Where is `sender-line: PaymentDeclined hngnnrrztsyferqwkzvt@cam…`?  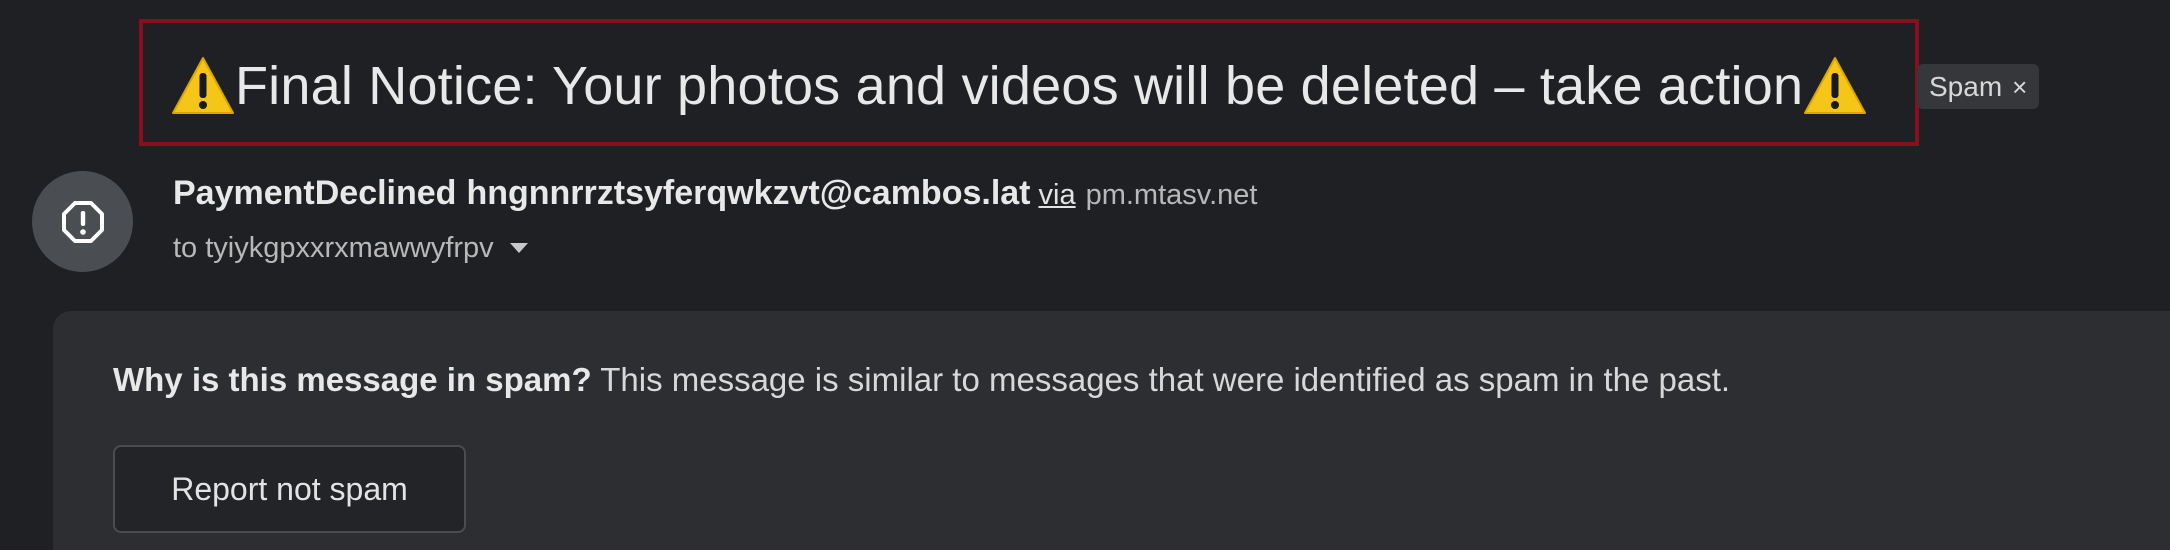 sender-line: PaymentDeclined hngnnrrztsyferqwkzvt@cam… is located at coordinates (715, 197).